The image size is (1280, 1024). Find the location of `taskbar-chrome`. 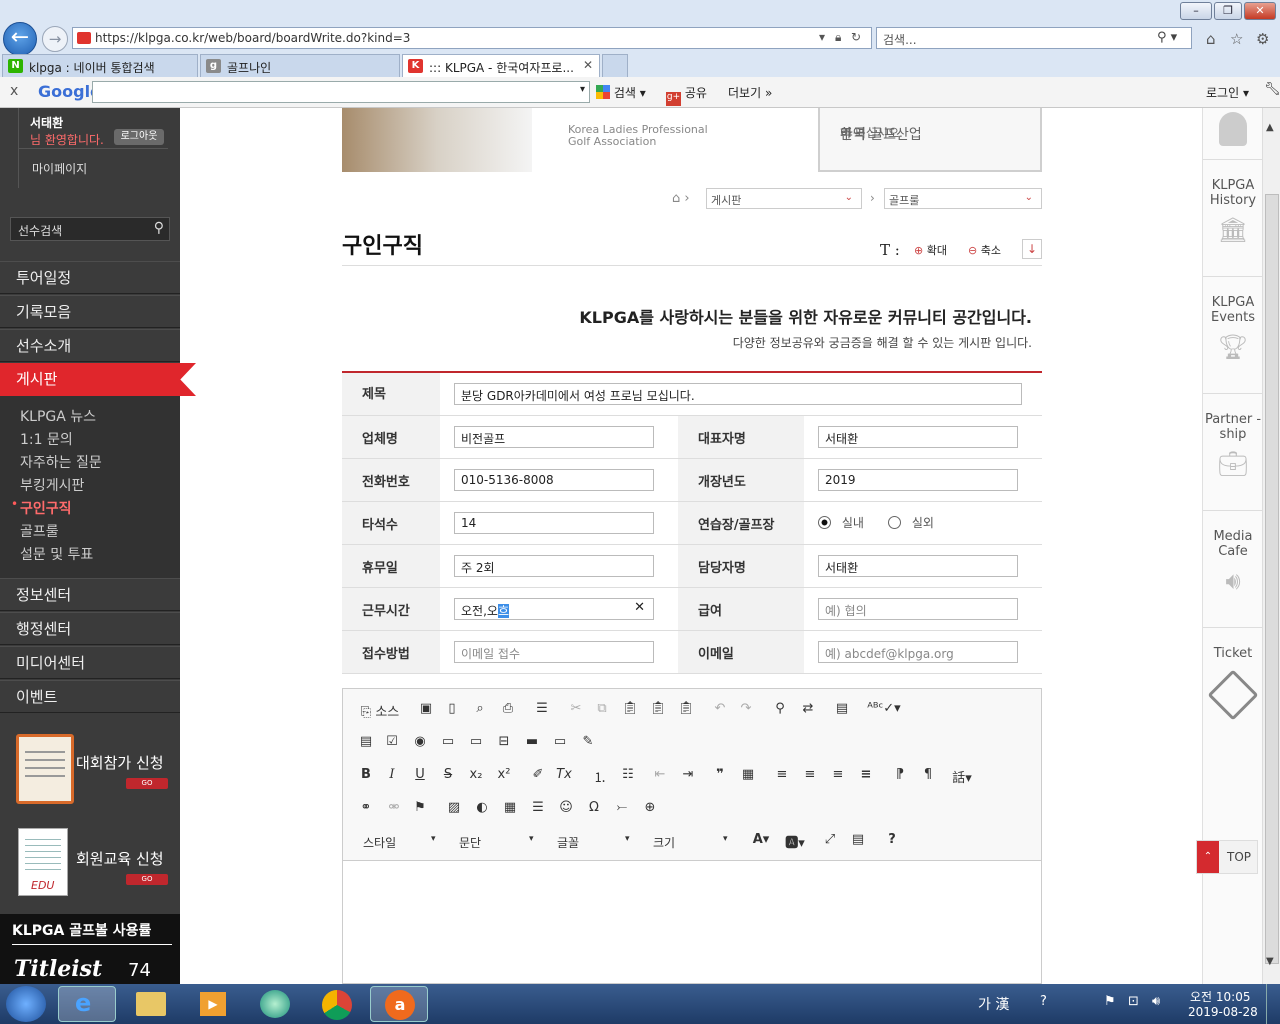

taskbar-chrome is located at coordinates (337, 1004).